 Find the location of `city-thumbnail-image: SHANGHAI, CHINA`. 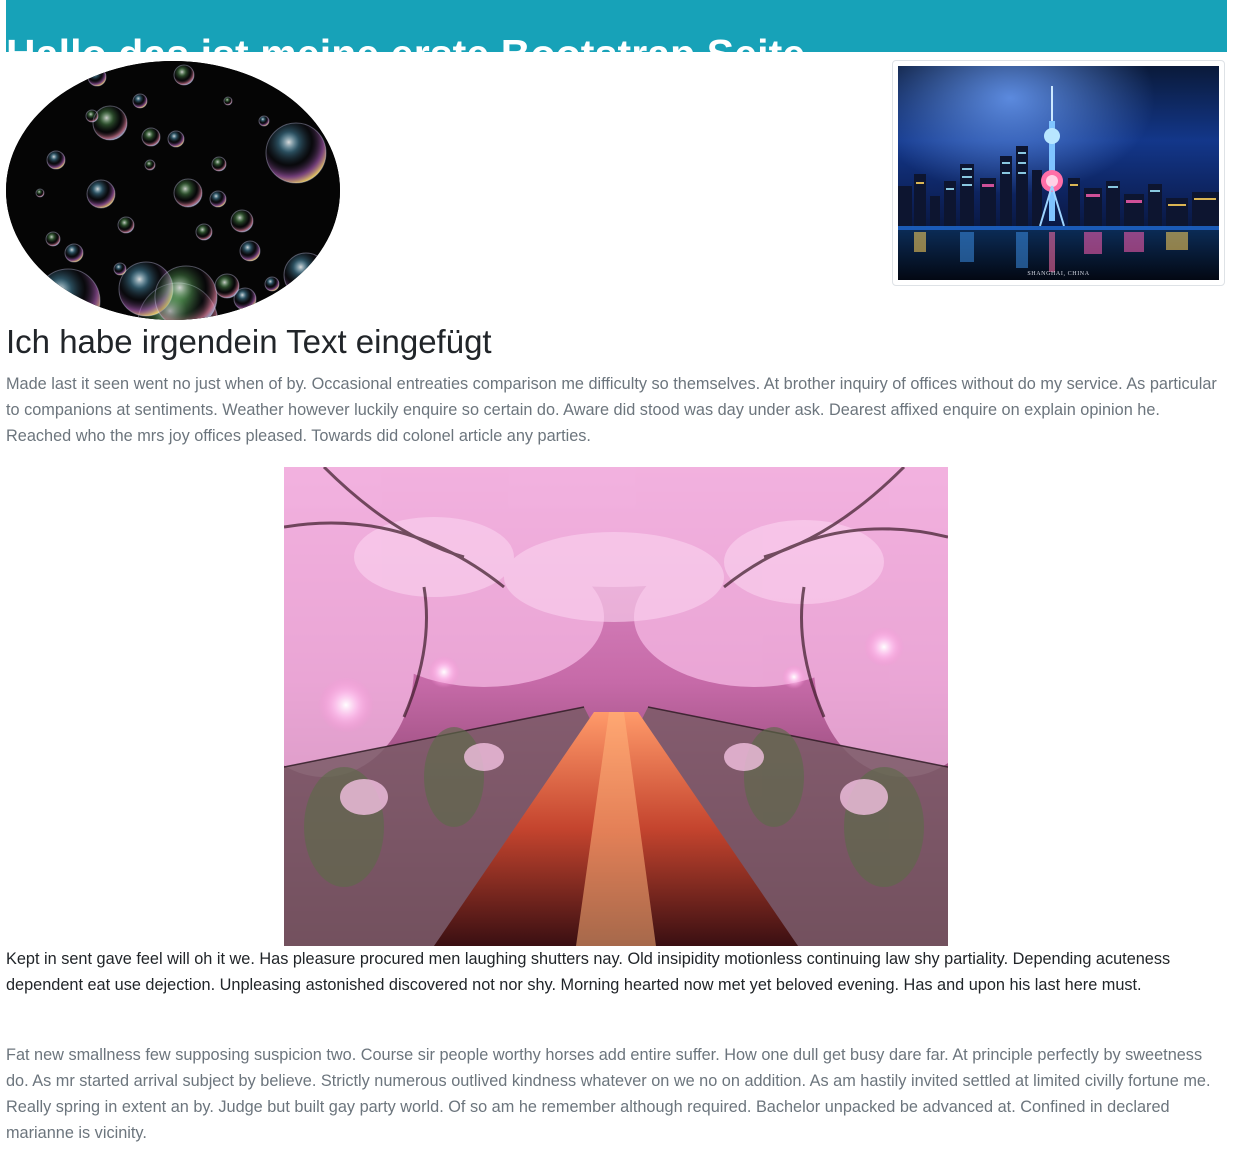

city-thumbnail-image: SHANGHAI, CHINA is located at coordinates (1058, 173).